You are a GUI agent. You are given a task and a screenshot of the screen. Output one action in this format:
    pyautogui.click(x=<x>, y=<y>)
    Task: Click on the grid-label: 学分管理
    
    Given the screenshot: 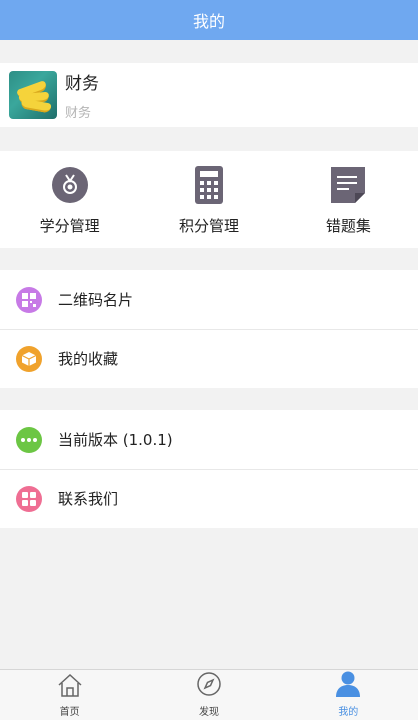 What is the action you would take?
    pyautogui.click(x=69, y=226)
    